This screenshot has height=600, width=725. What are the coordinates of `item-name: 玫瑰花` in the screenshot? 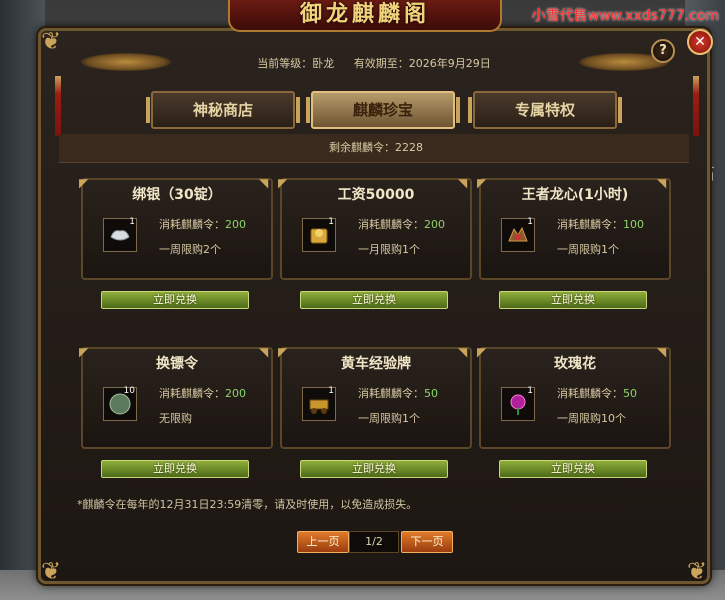 It's located at (575, 364).